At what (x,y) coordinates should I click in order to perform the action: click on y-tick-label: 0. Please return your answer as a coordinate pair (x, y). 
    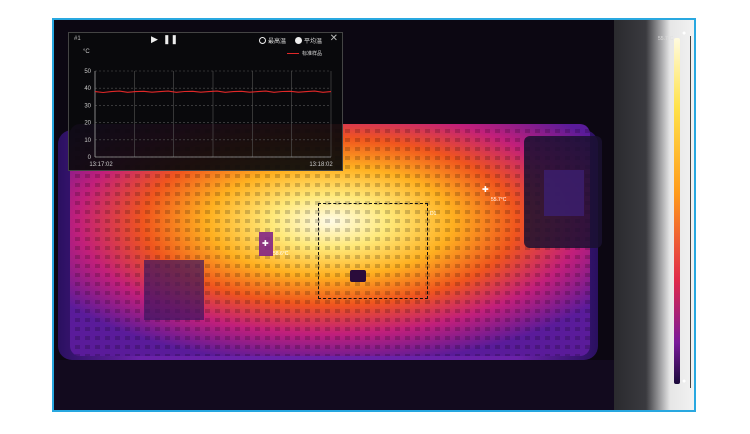
    Looking at the image, I should click on (90, 158).